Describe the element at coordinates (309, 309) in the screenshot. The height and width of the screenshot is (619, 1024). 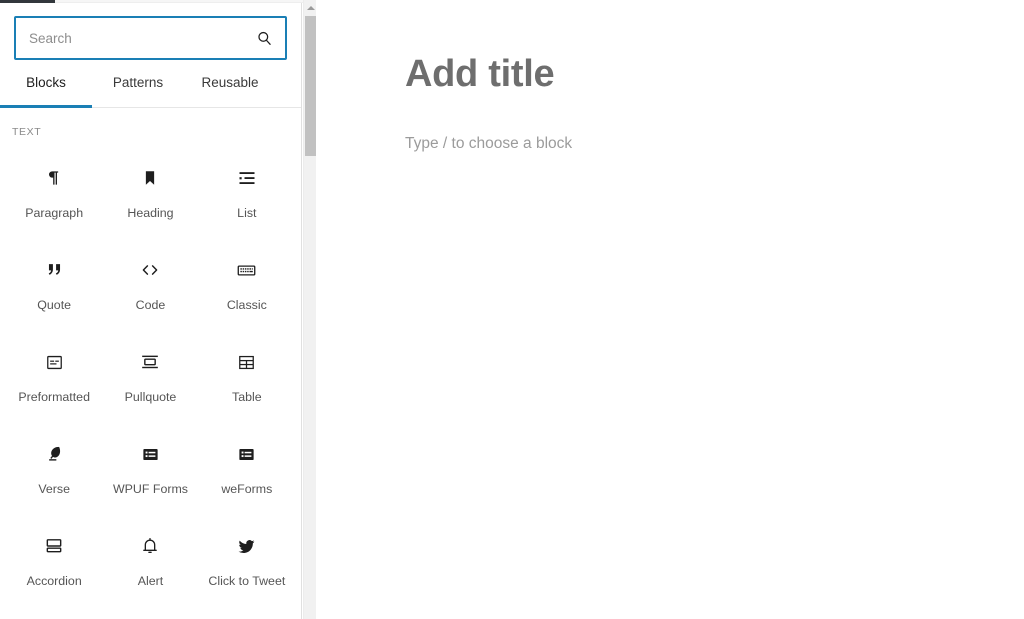
I see `inserter-scrollbar` at that location.